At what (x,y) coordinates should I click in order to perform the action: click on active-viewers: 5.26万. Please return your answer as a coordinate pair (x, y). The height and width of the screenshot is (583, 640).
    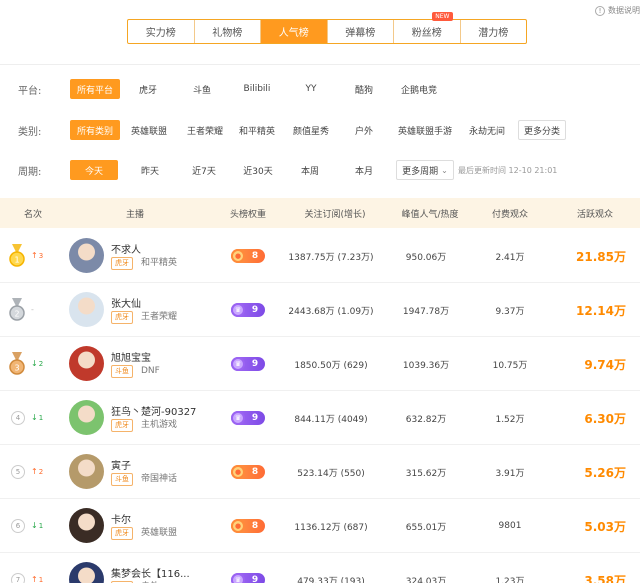
    Looking at the image, I should click on (605, 472).